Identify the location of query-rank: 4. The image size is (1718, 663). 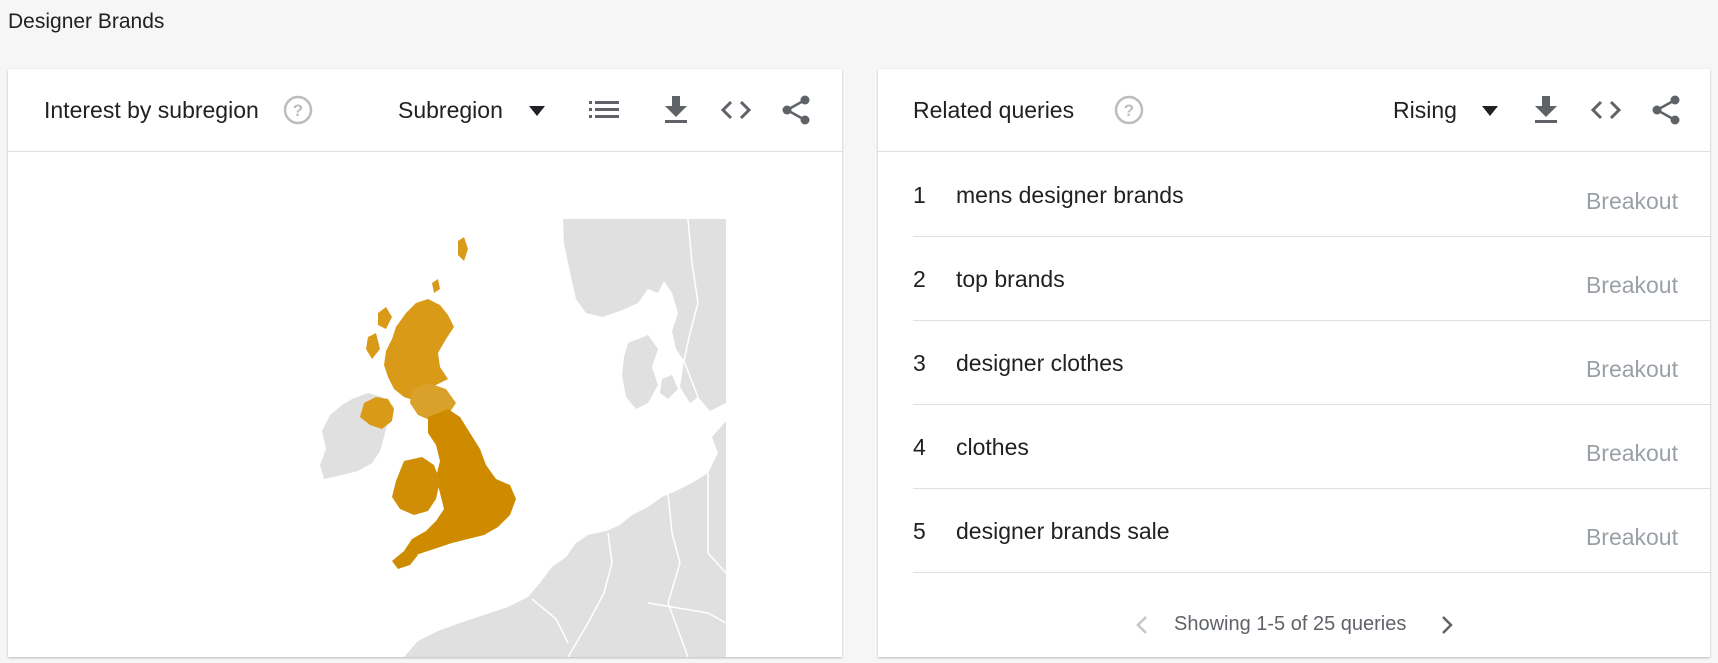
(919, 447).